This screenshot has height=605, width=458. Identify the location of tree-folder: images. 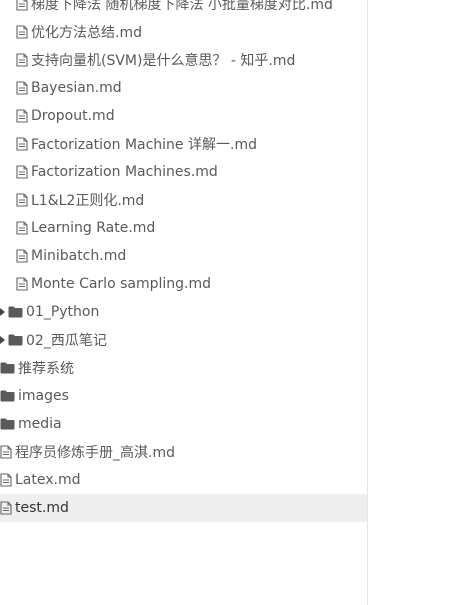
(183, 396).